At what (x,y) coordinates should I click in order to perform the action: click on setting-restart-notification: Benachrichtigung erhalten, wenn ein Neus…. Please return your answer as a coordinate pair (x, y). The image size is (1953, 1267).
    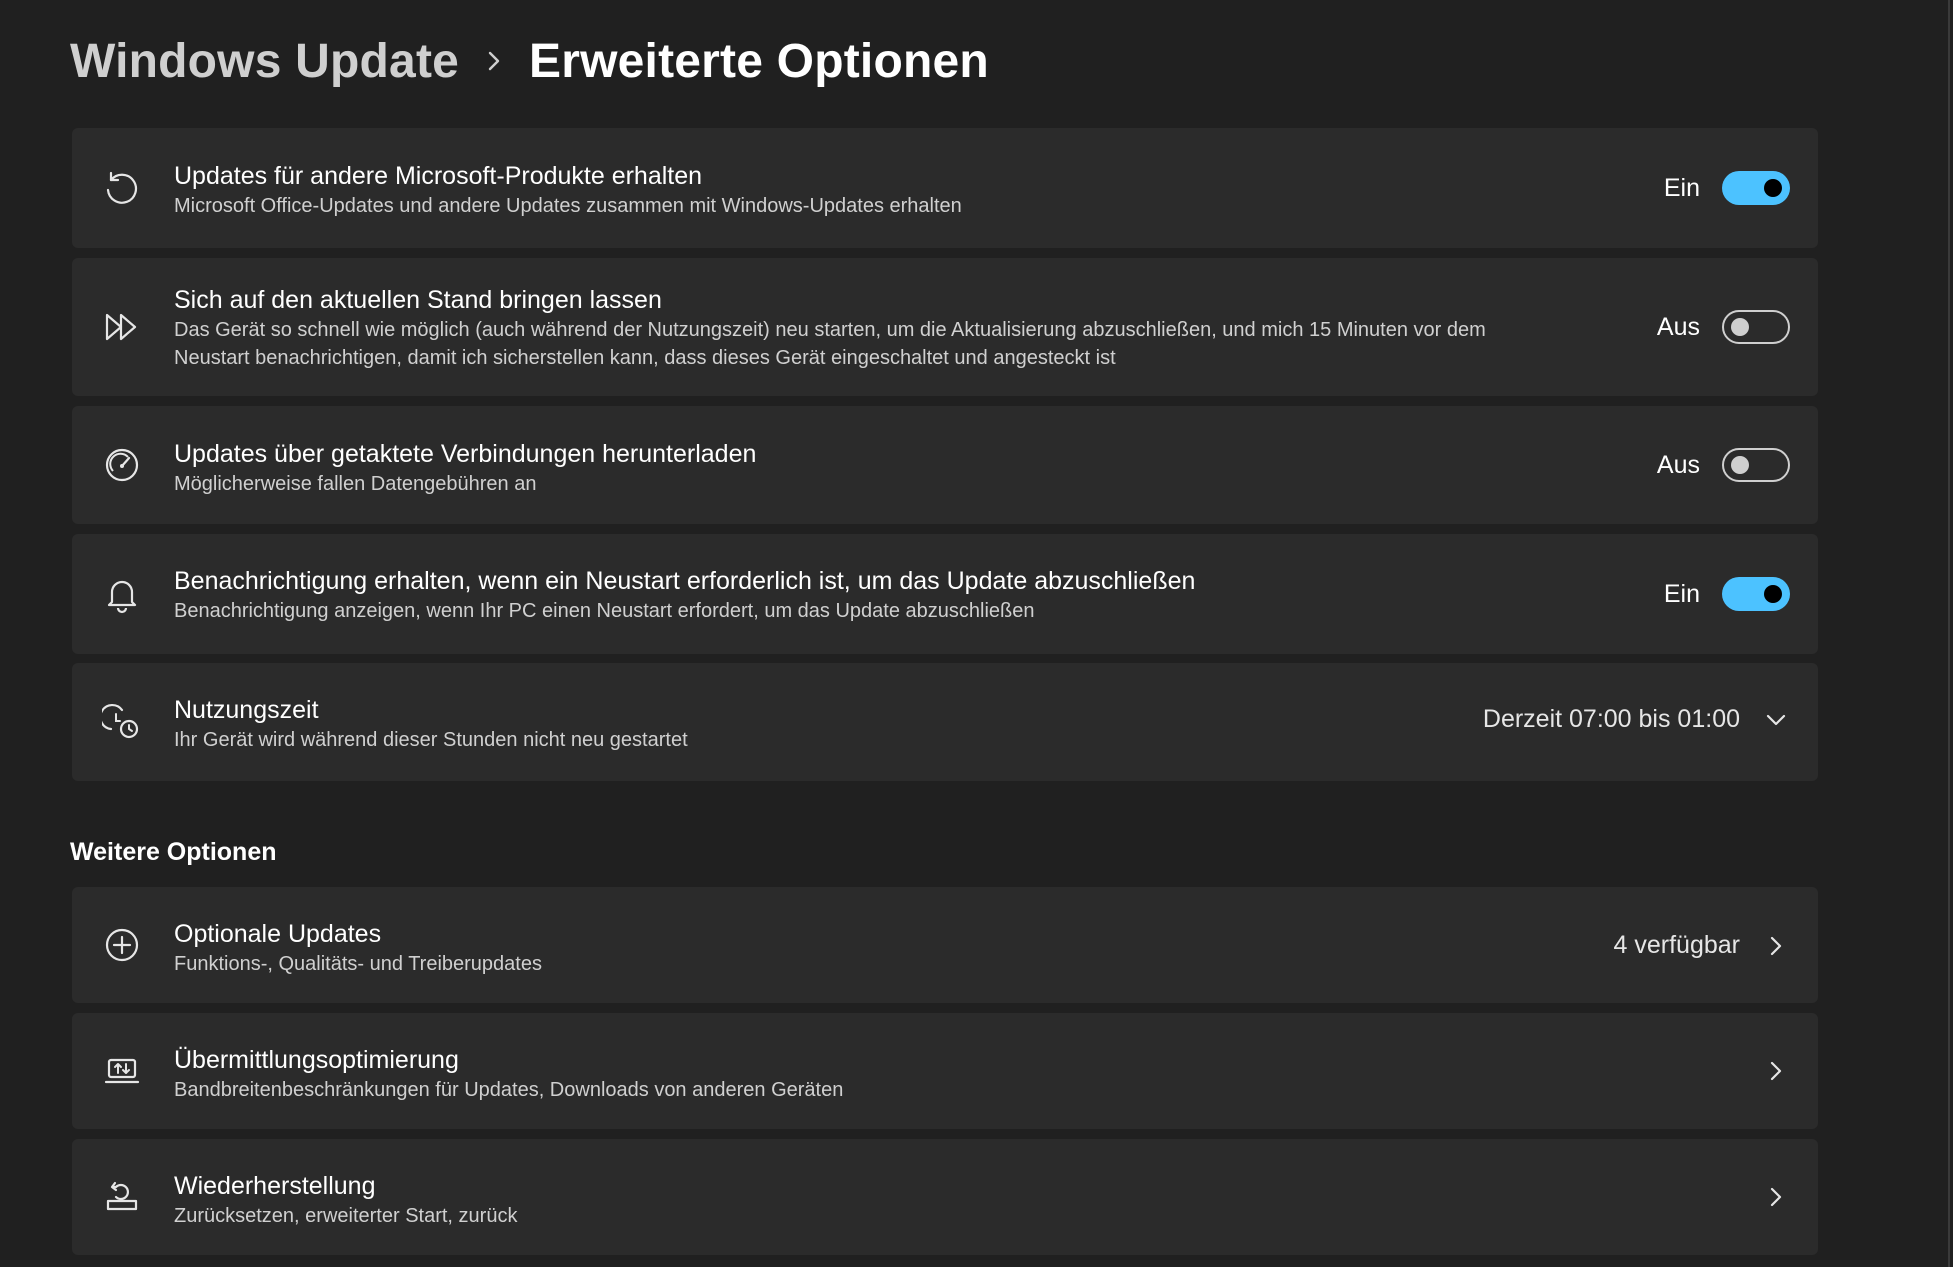
    Looking at the image, I should click on (945, 594).